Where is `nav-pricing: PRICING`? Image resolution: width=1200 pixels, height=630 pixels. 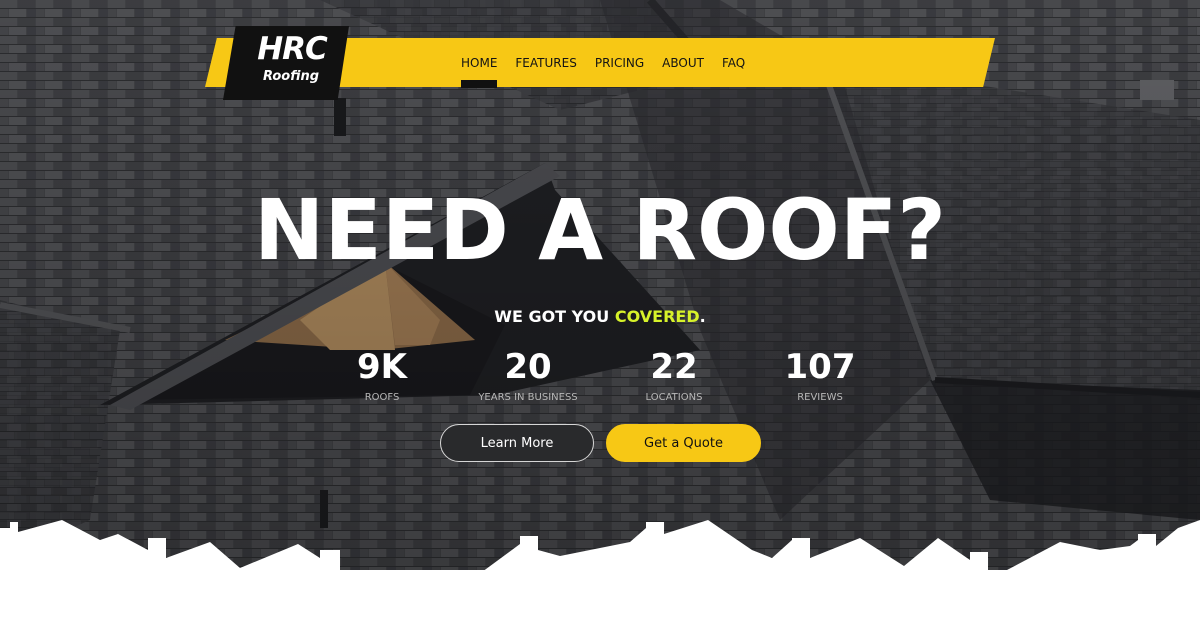
nav-pricing: PRICING is located at coordinates (619, 66).